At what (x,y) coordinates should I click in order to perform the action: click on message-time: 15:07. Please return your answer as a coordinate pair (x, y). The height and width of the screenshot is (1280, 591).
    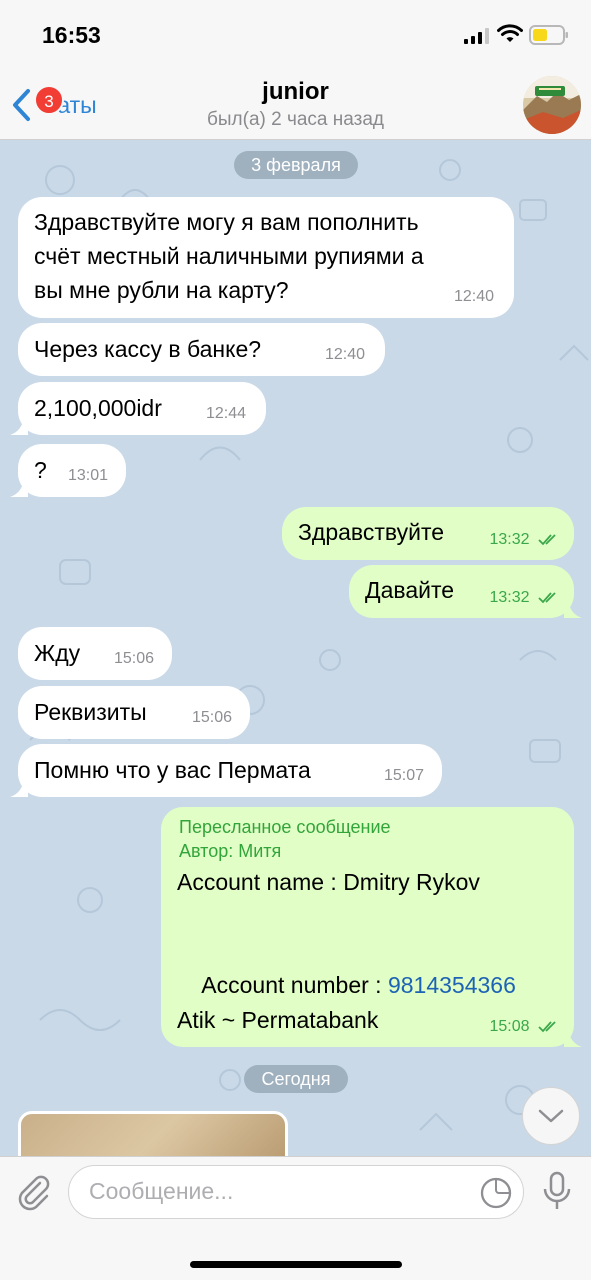
    Looking at the image, I should click on (403, 775).